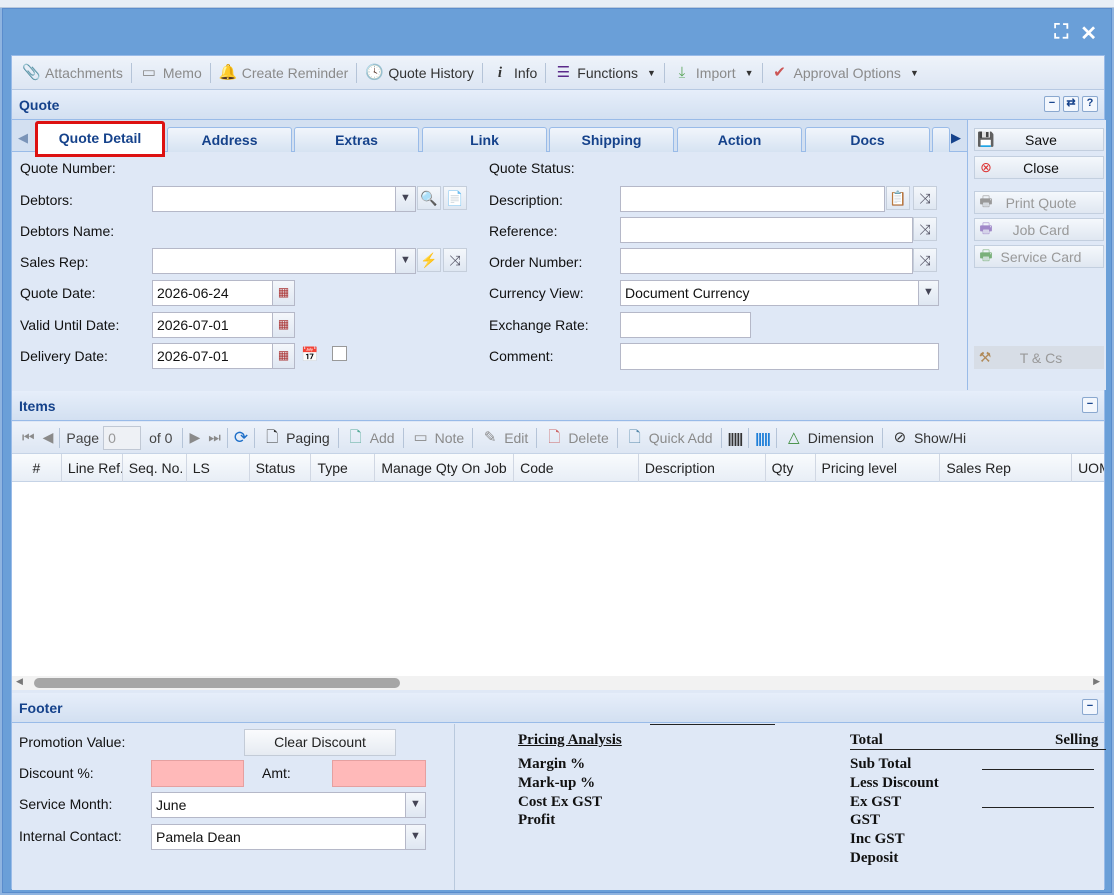  What do you see at coordinates (122, 437) in the screenshot?
I see `page-number-input: 0` at bounding box center [122, 437].